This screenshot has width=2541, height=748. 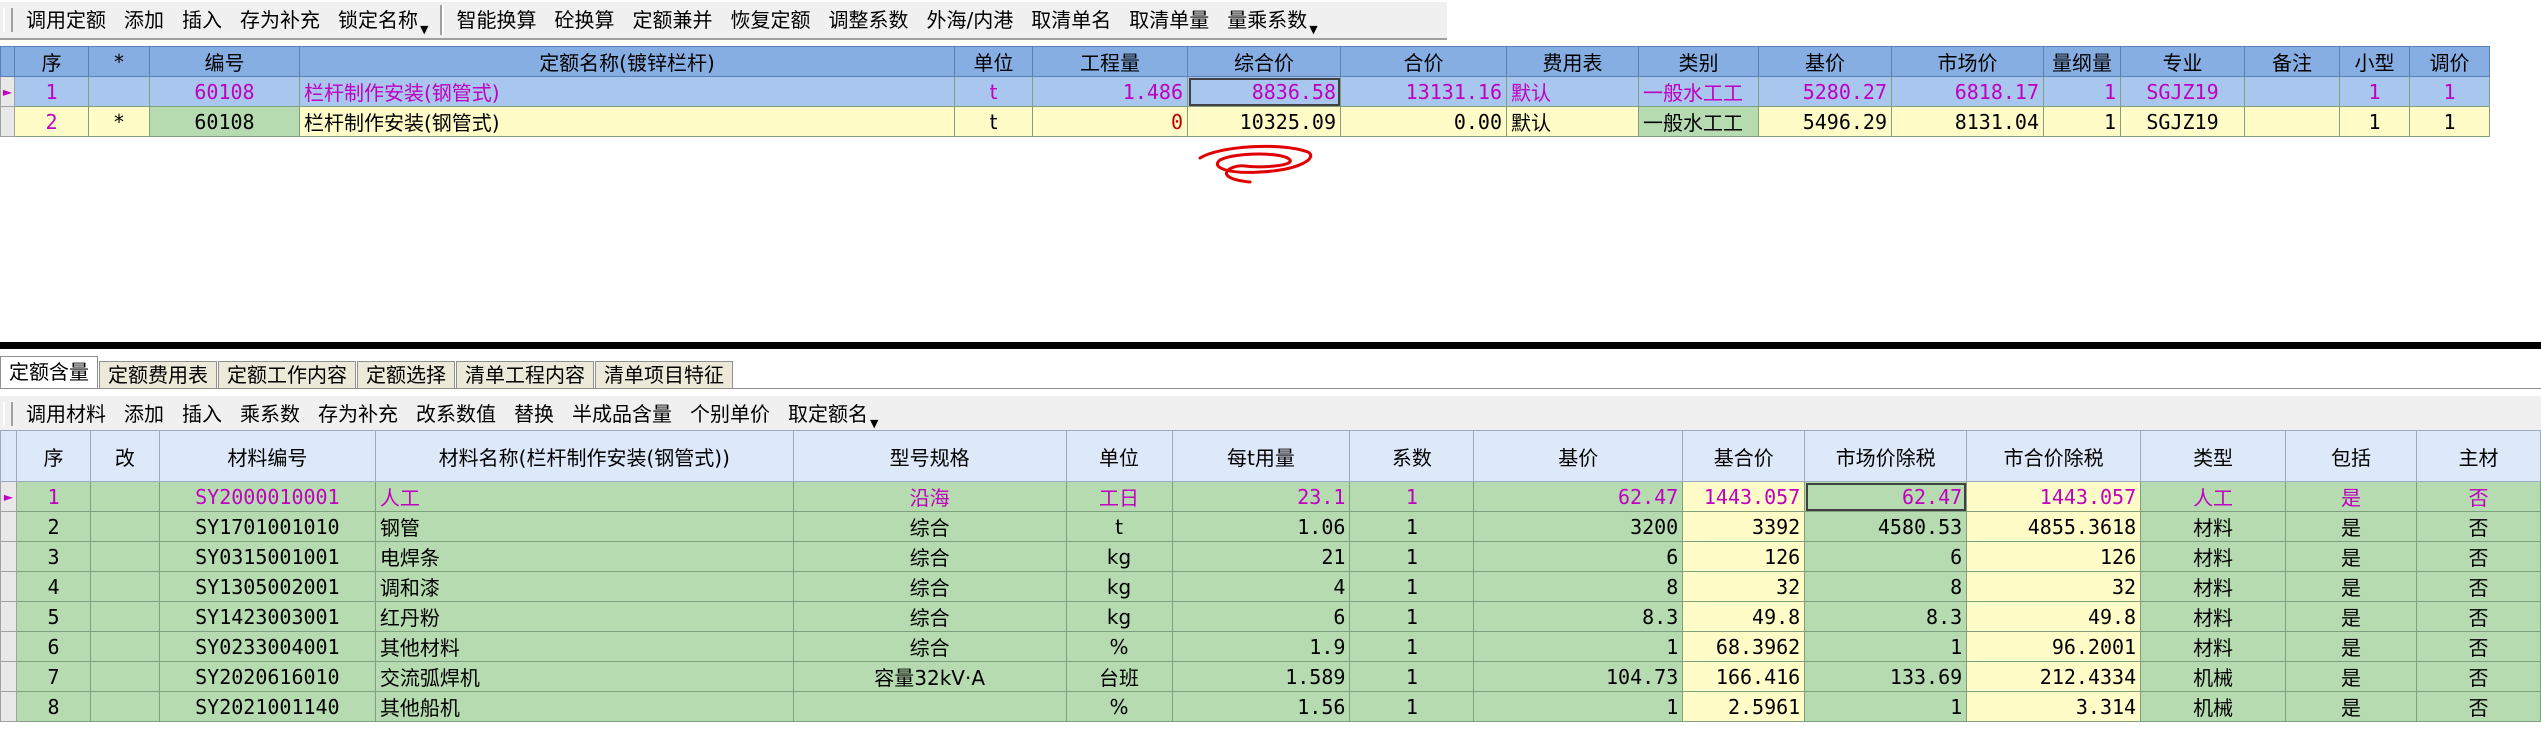 I want to click on column-header: 调价, so click(x=2449, y=61).